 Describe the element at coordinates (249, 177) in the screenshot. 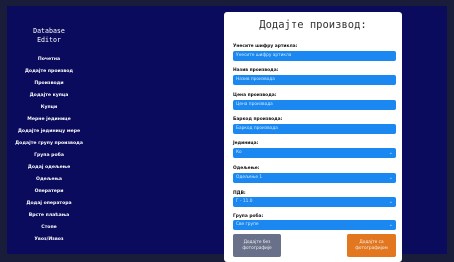

I see `department-select-value: Одељење 1` at that location.